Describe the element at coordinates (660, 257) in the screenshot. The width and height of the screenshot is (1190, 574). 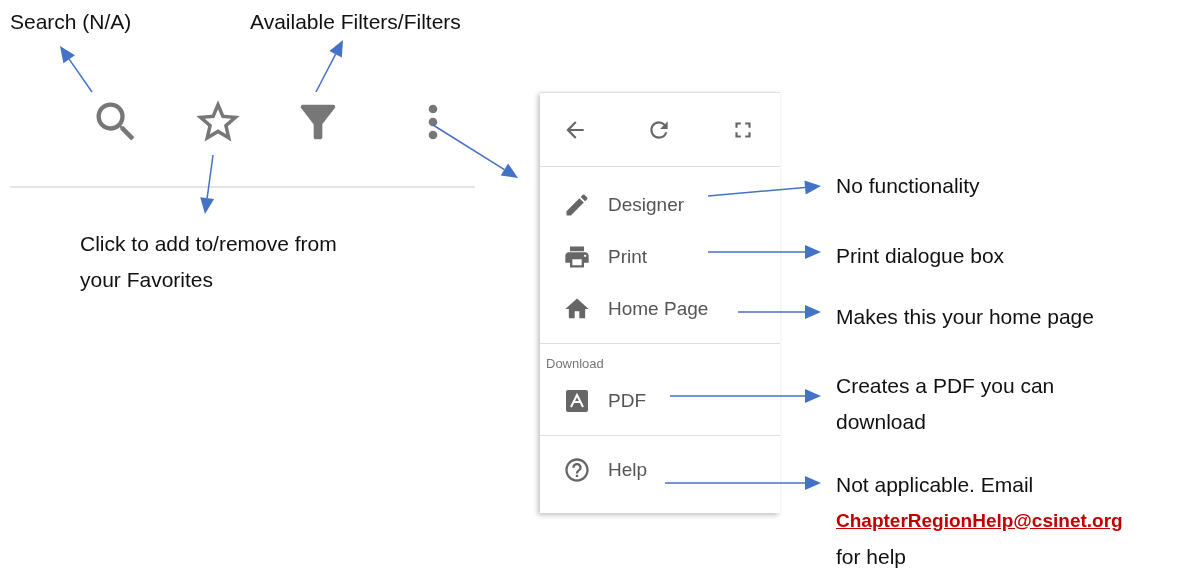
I see `menu-item: Print` at that location.